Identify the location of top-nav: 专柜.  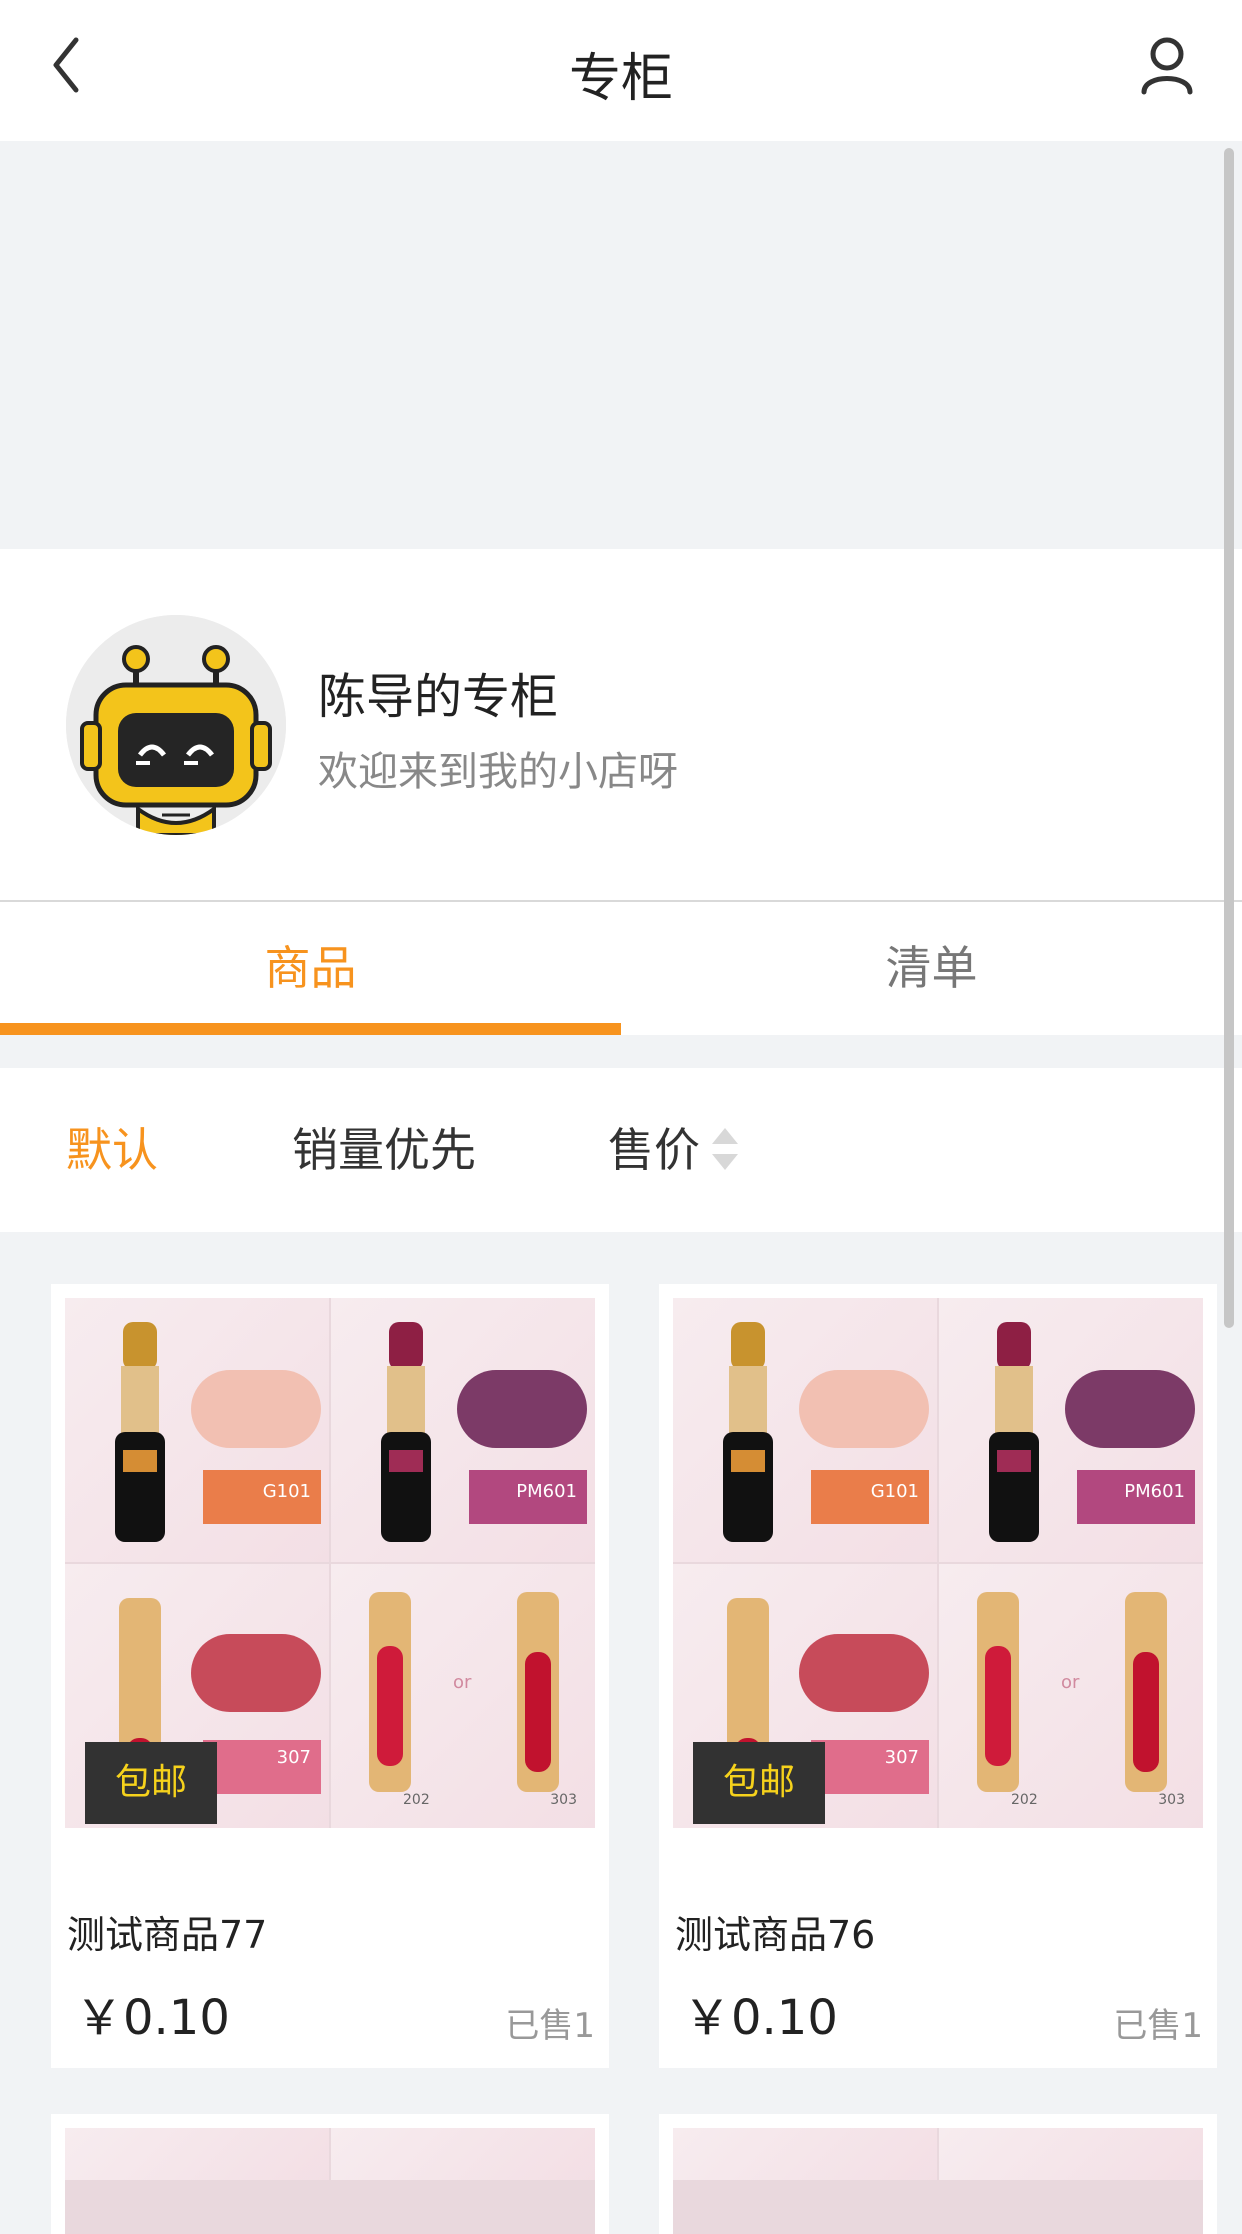
(621, 70).